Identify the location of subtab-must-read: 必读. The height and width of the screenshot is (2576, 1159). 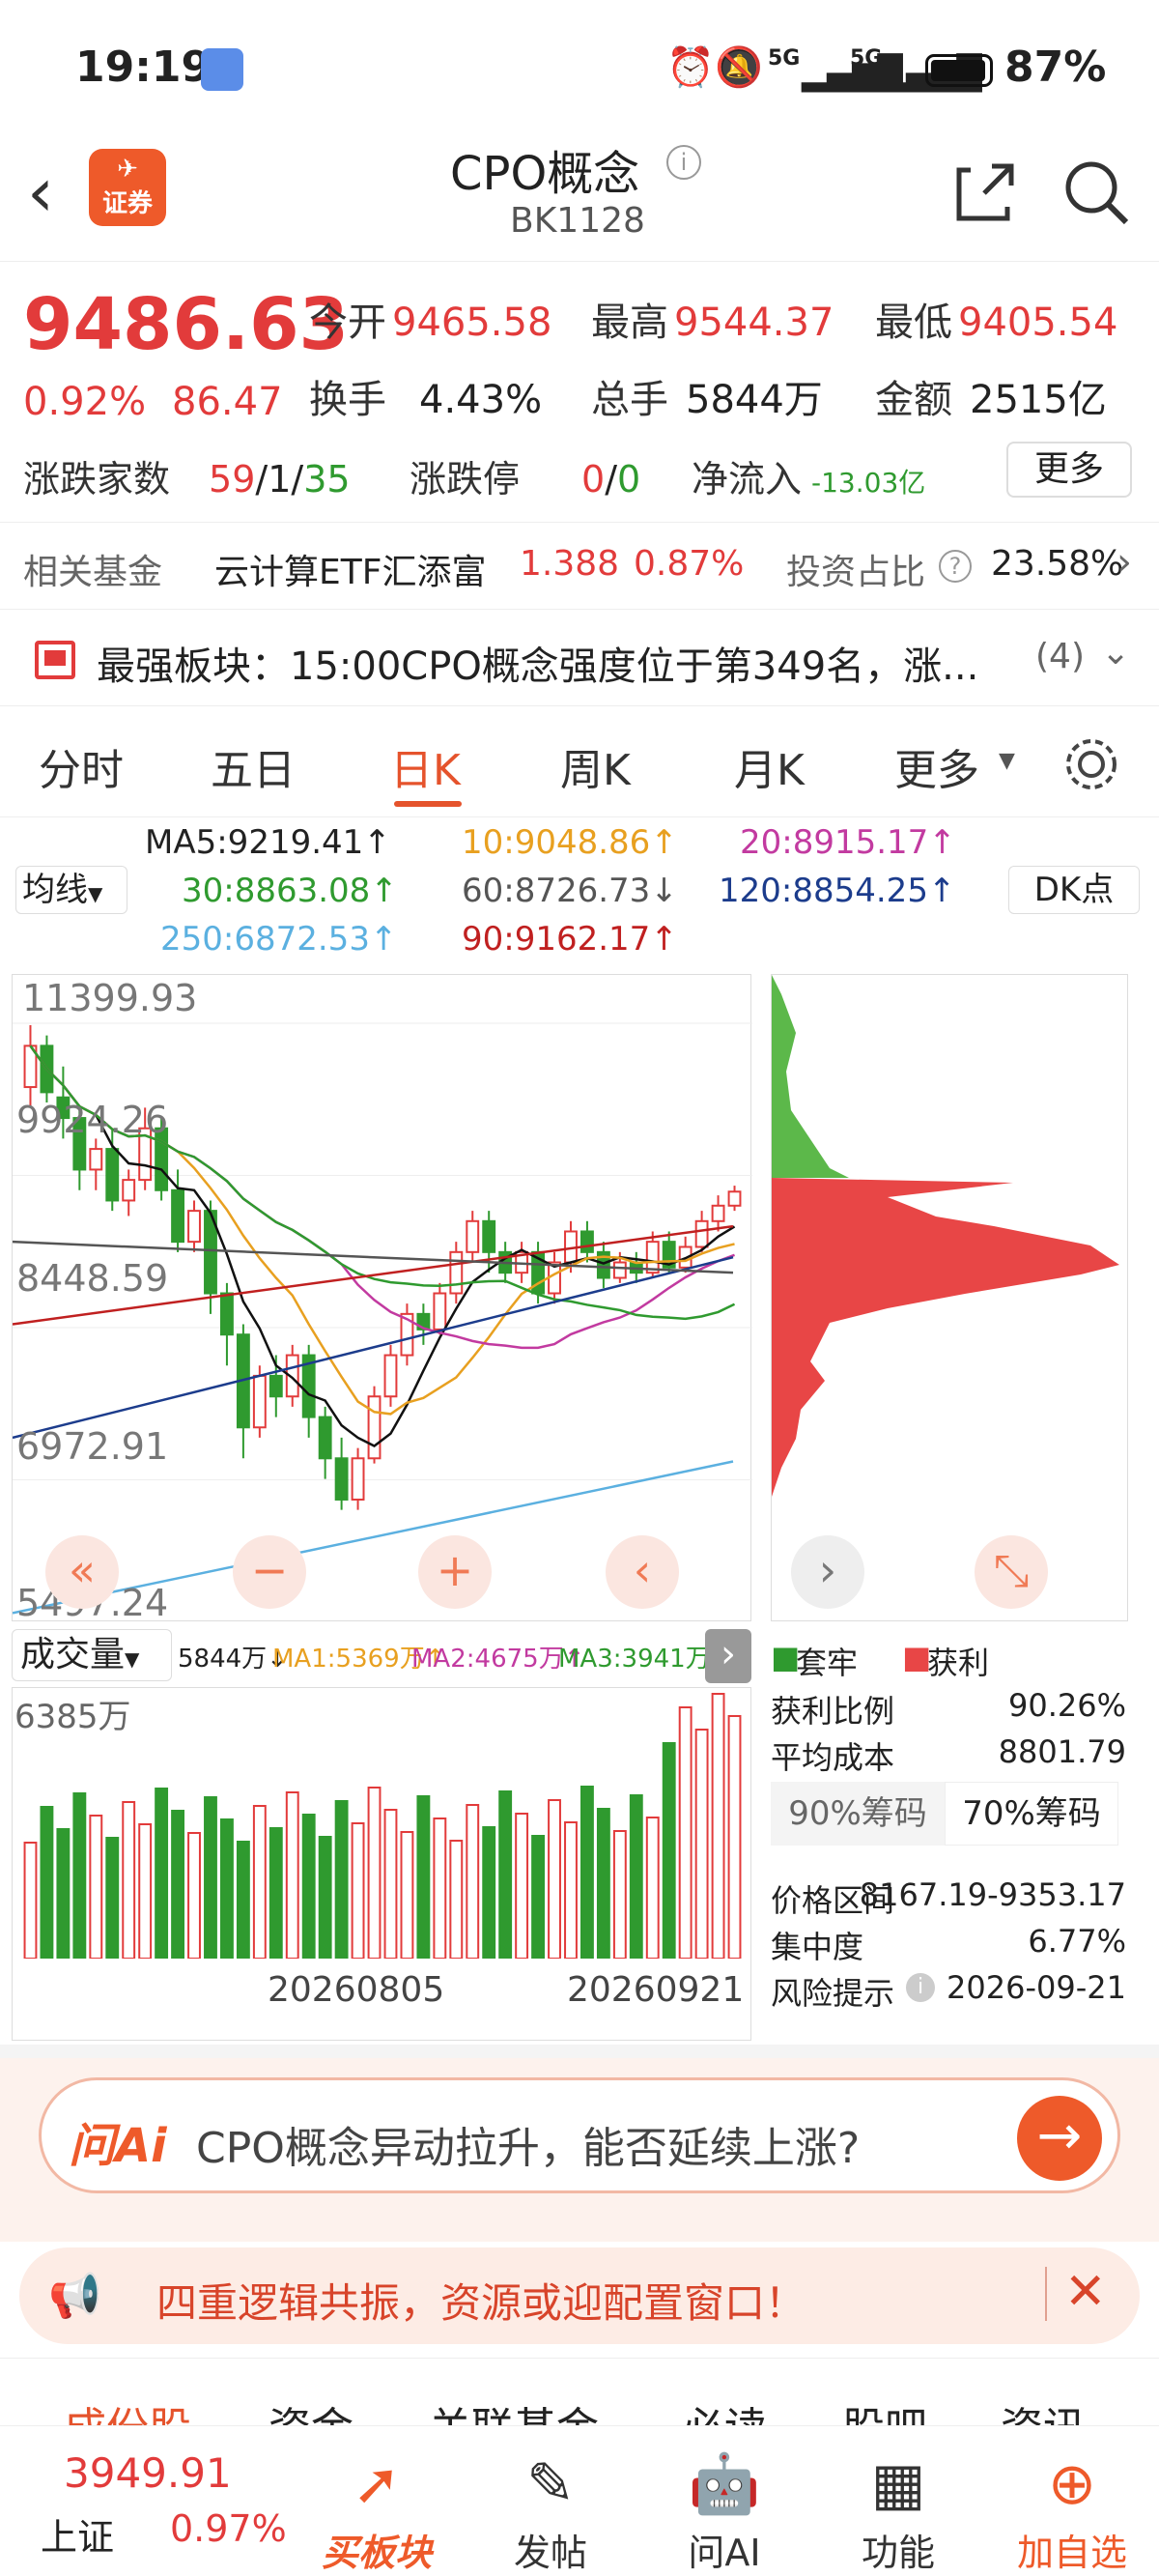
(724, 2409).